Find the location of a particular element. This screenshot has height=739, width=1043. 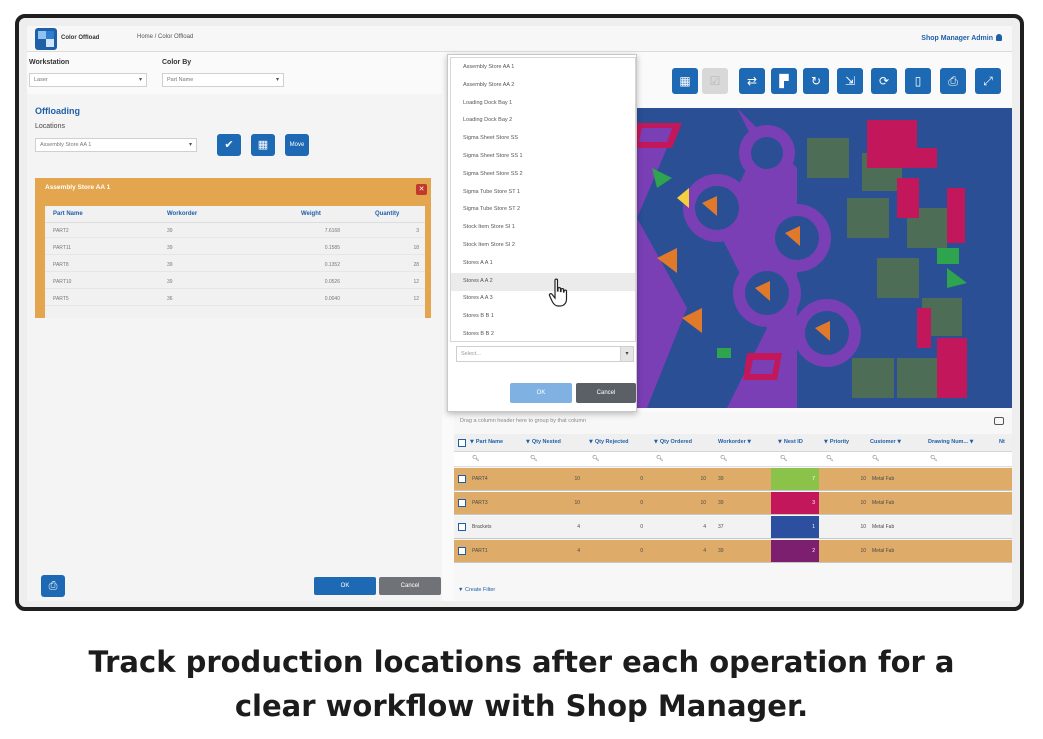

table-cell: 0.0526 is located at coordinates (332, 282).